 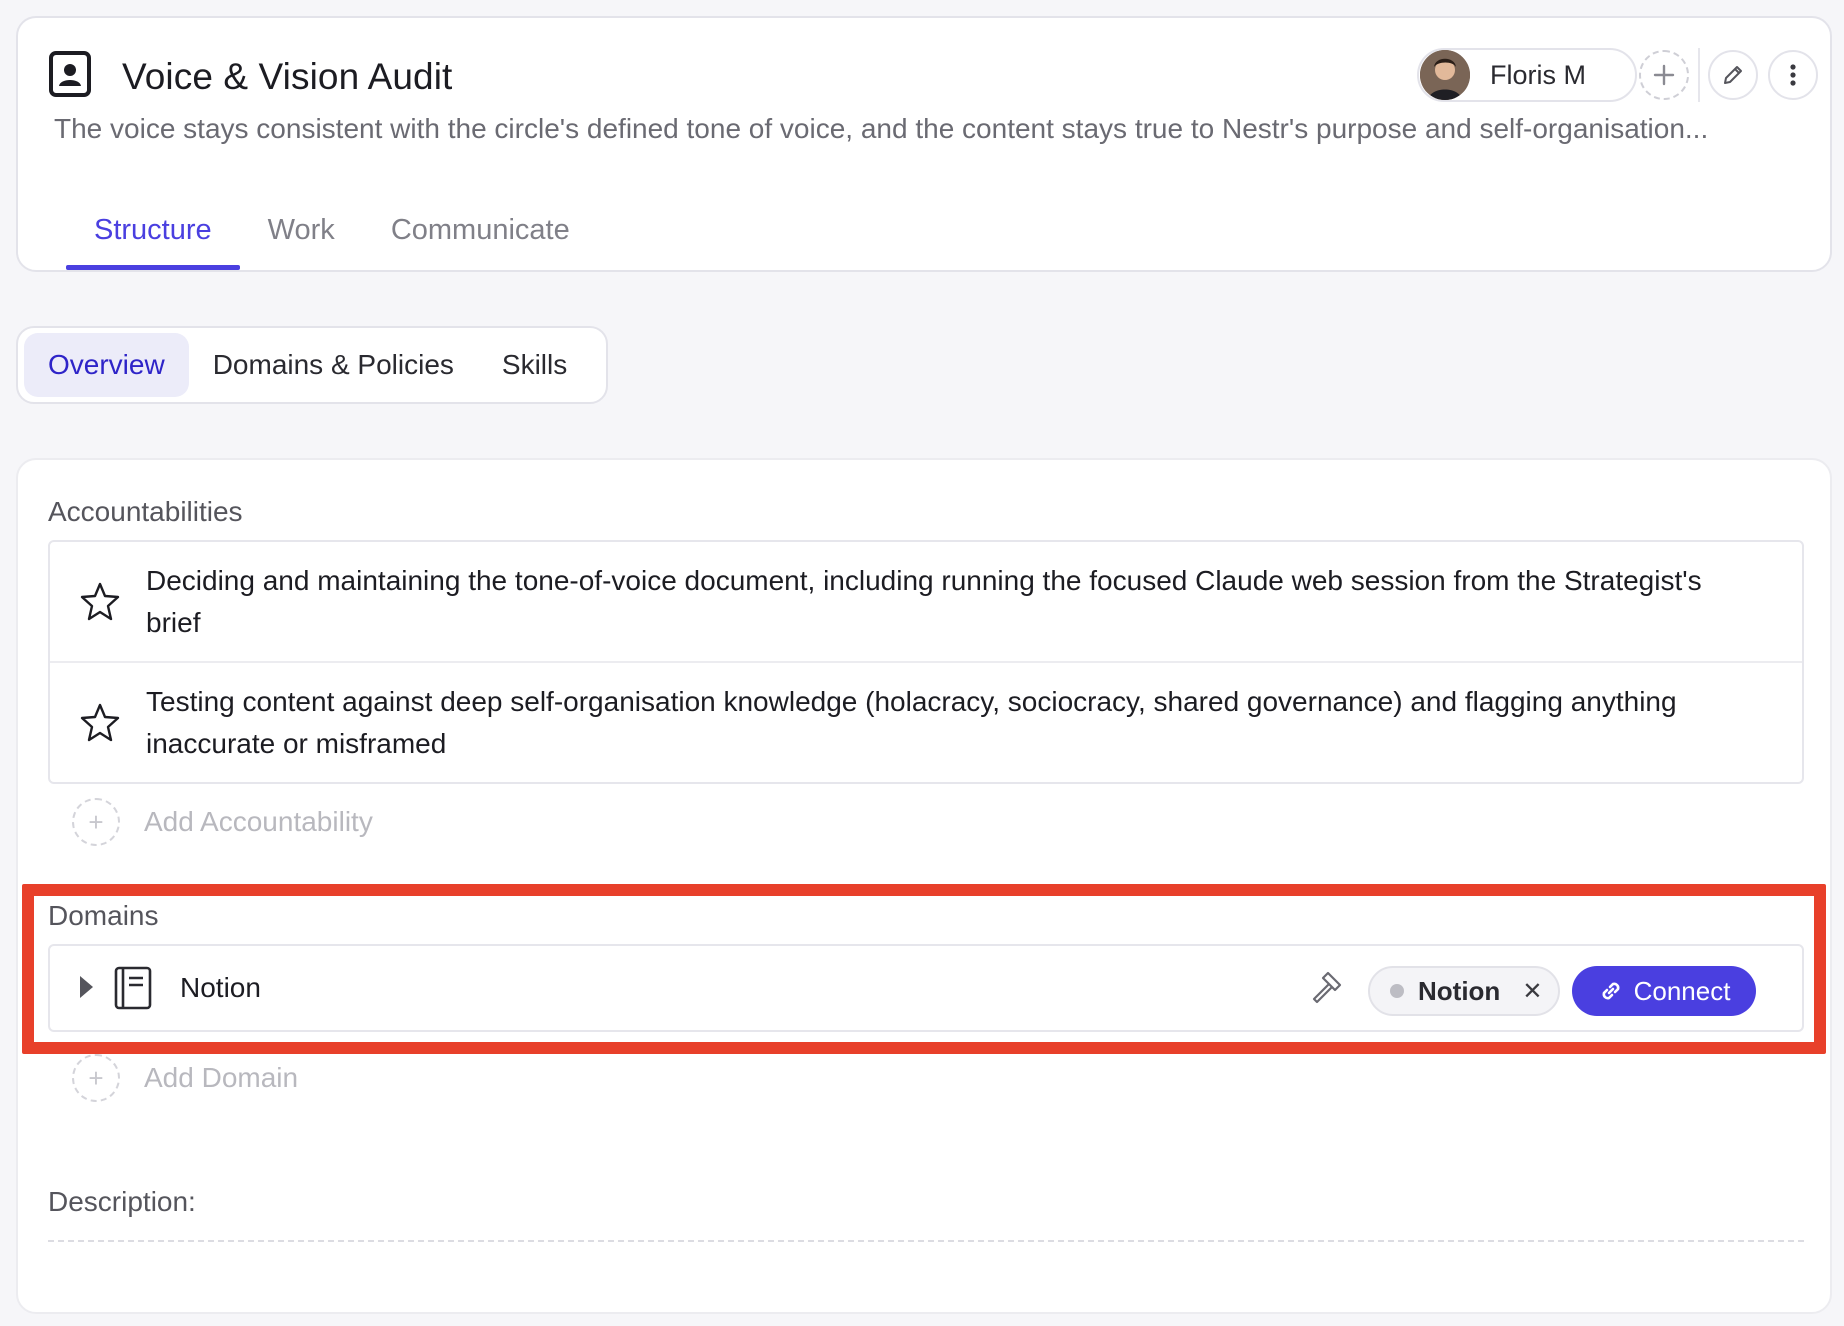 I want to click on assignee-chip: Floris M, so click(x=1527, y=75).